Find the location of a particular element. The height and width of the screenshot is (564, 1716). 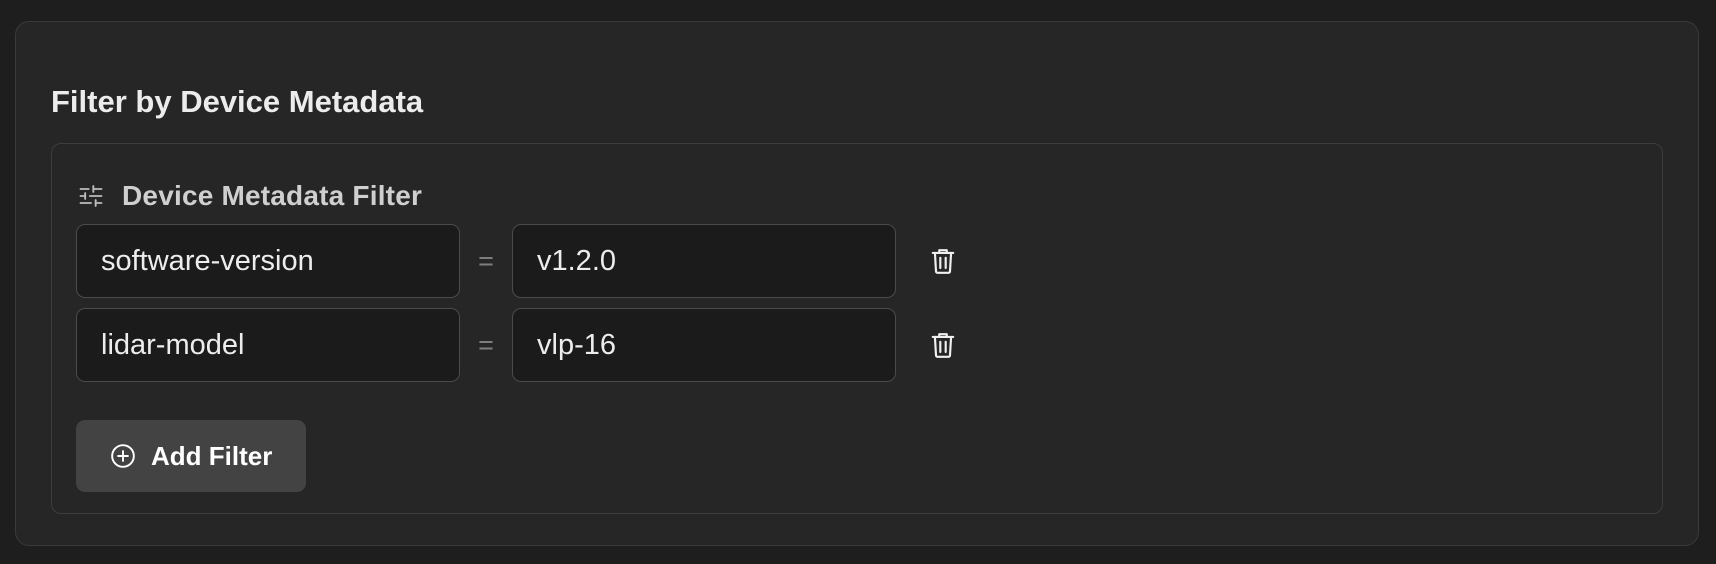

panel-title: Filter by Device Metadata is located at coordinates (237, 101).